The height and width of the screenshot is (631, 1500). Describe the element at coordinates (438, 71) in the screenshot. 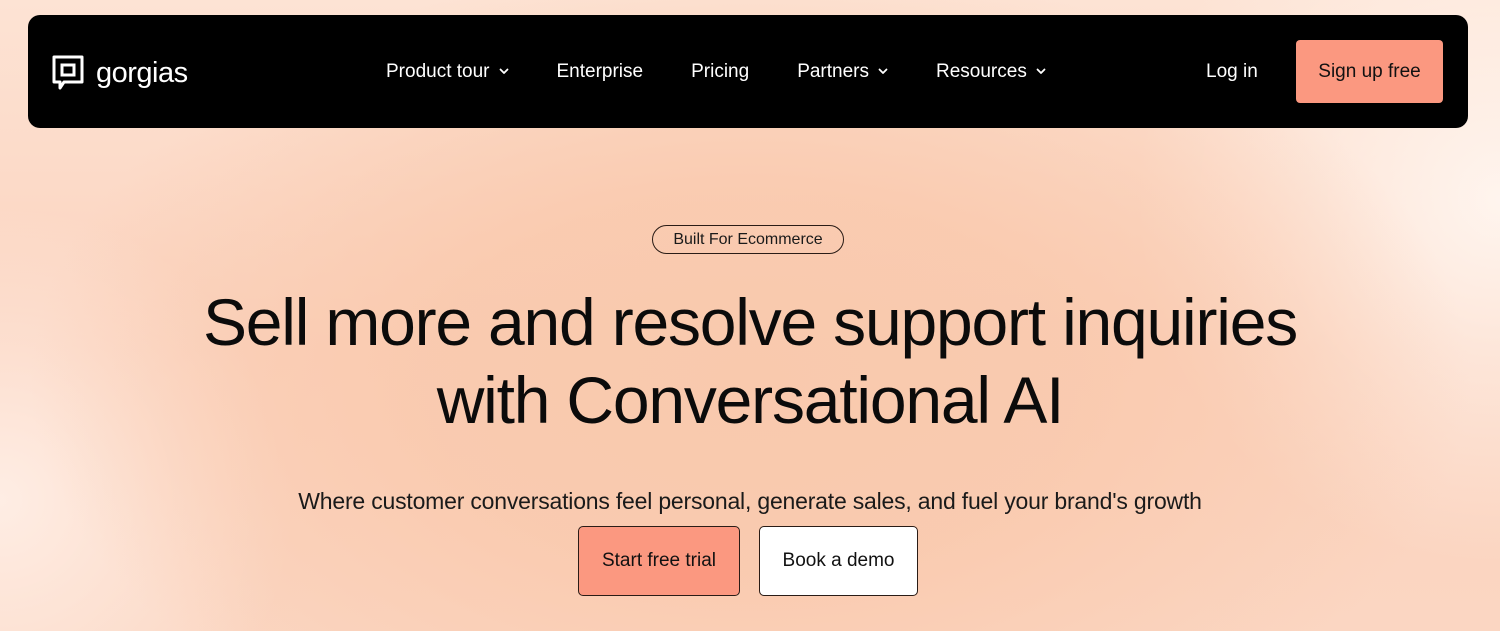

I see `nav-item-label: Product tour` at that location.